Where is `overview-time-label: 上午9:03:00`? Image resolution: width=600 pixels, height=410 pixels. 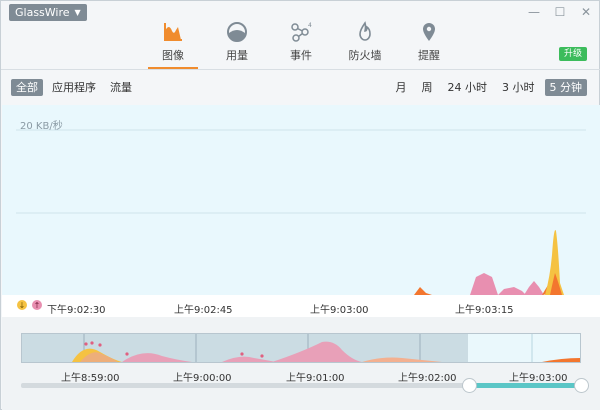 overview-time-label: 上午9:03:00 is located at coordinates (538, 378).